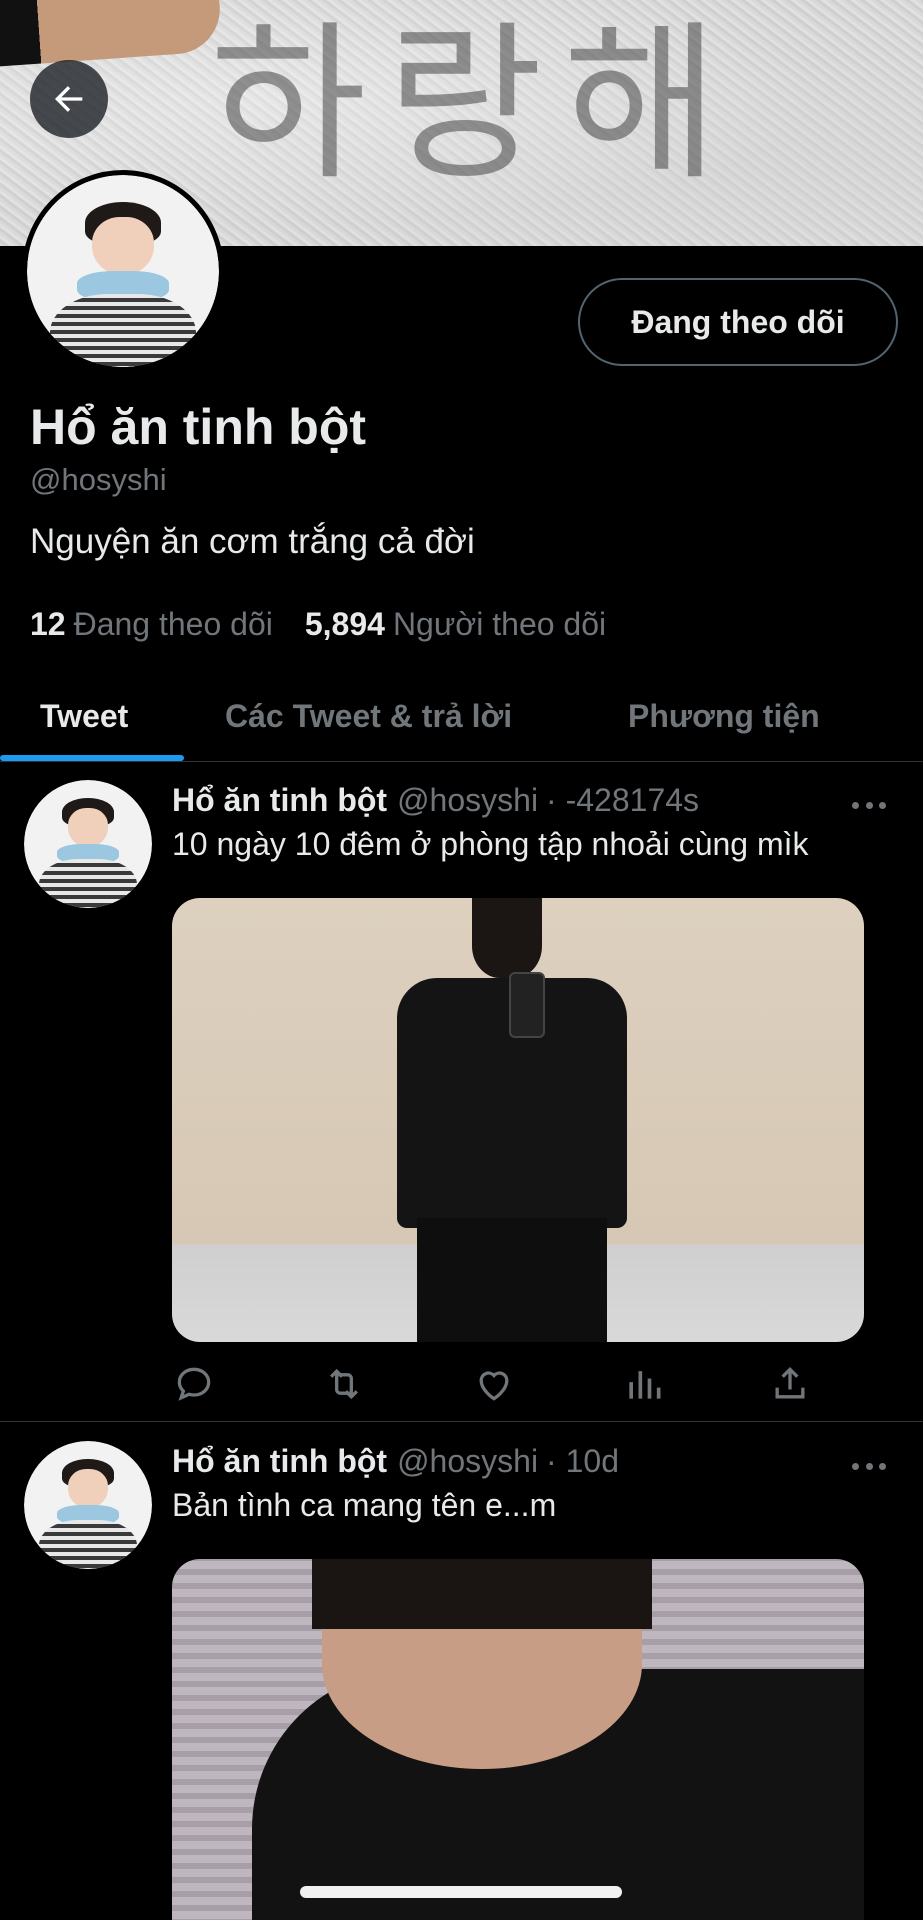 This screenshot has width=923, height=1920. I want to click on tab-tweets: Tweet, so click(84, 716).